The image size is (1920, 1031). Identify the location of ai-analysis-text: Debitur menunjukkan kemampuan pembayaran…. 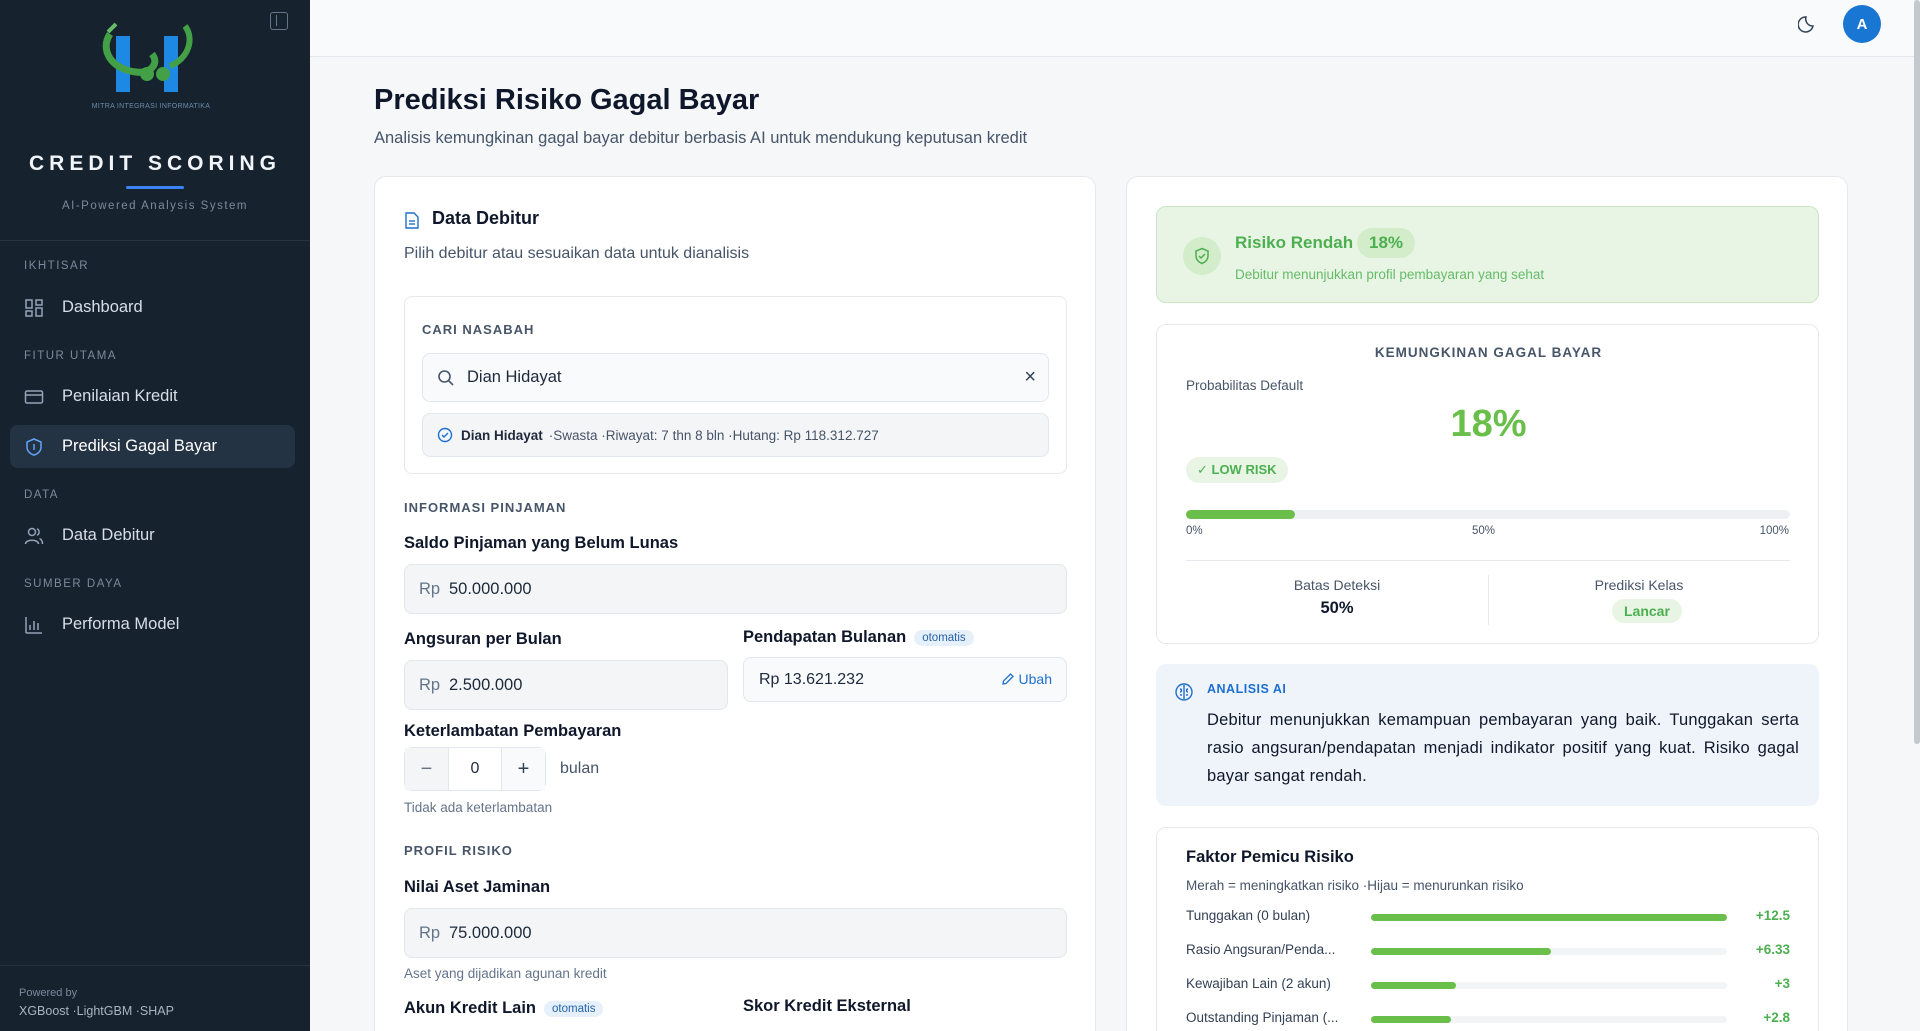
(1503, 748).